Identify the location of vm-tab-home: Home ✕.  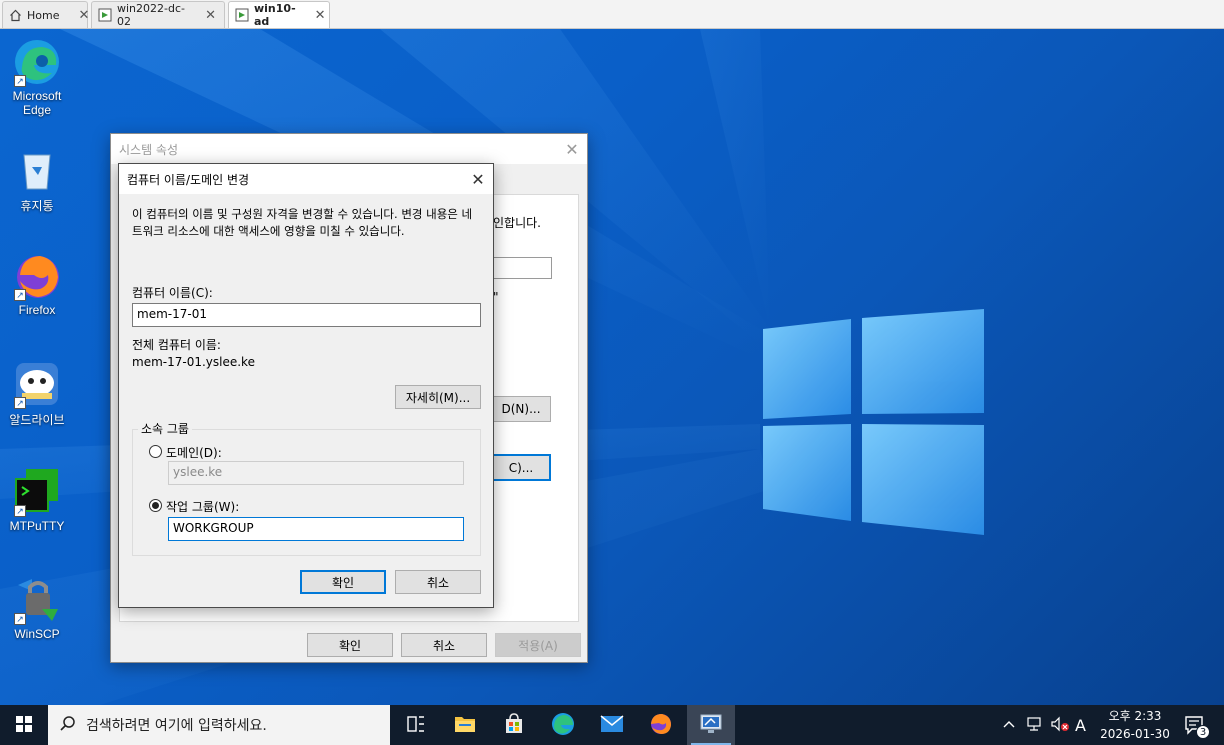
(45, 14).